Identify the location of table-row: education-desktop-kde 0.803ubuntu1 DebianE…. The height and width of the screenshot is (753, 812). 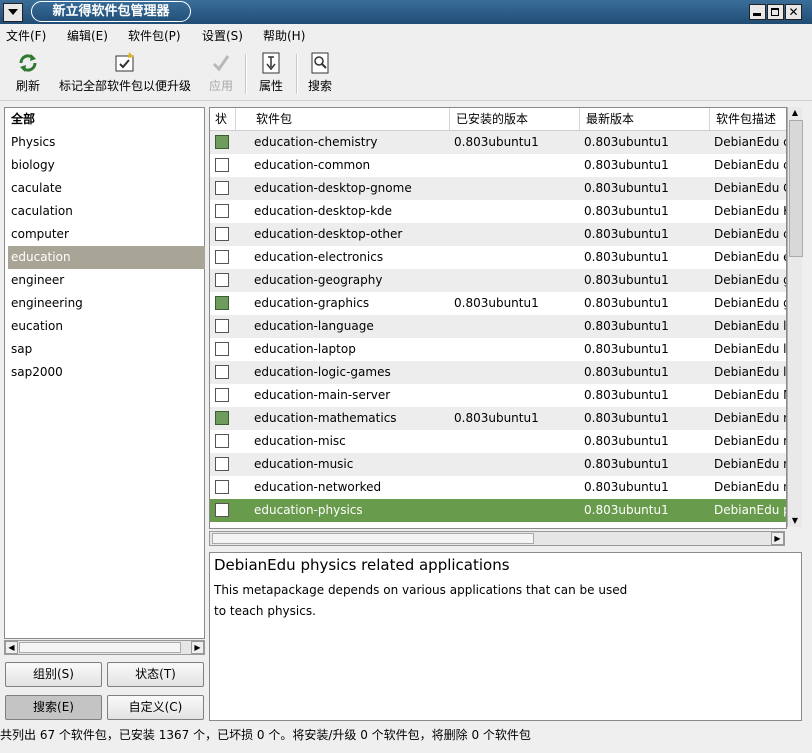
(498, 211).